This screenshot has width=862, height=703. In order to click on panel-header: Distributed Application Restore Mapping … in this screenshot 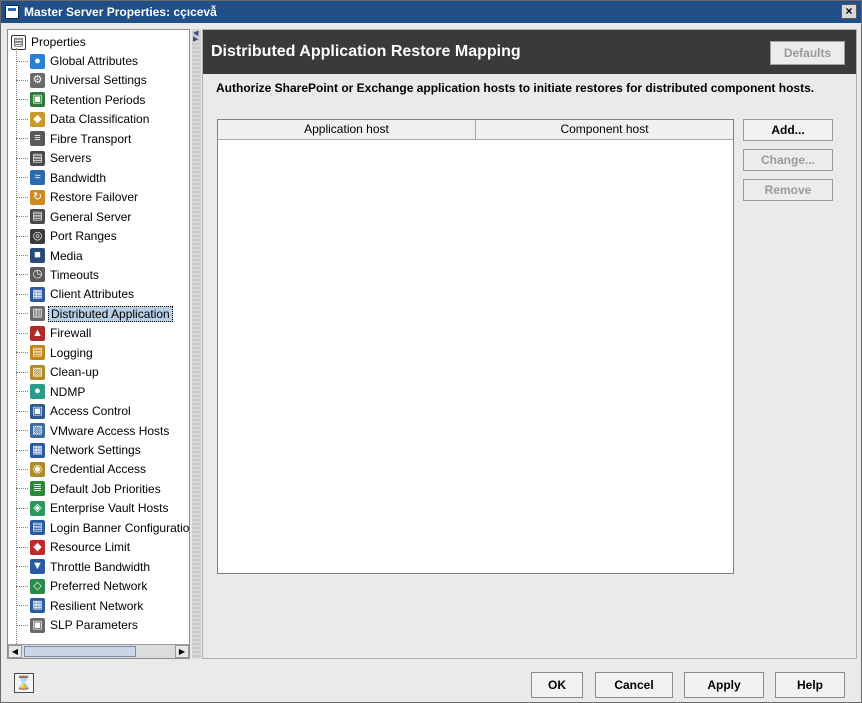, I will do `click(529, 52)`.